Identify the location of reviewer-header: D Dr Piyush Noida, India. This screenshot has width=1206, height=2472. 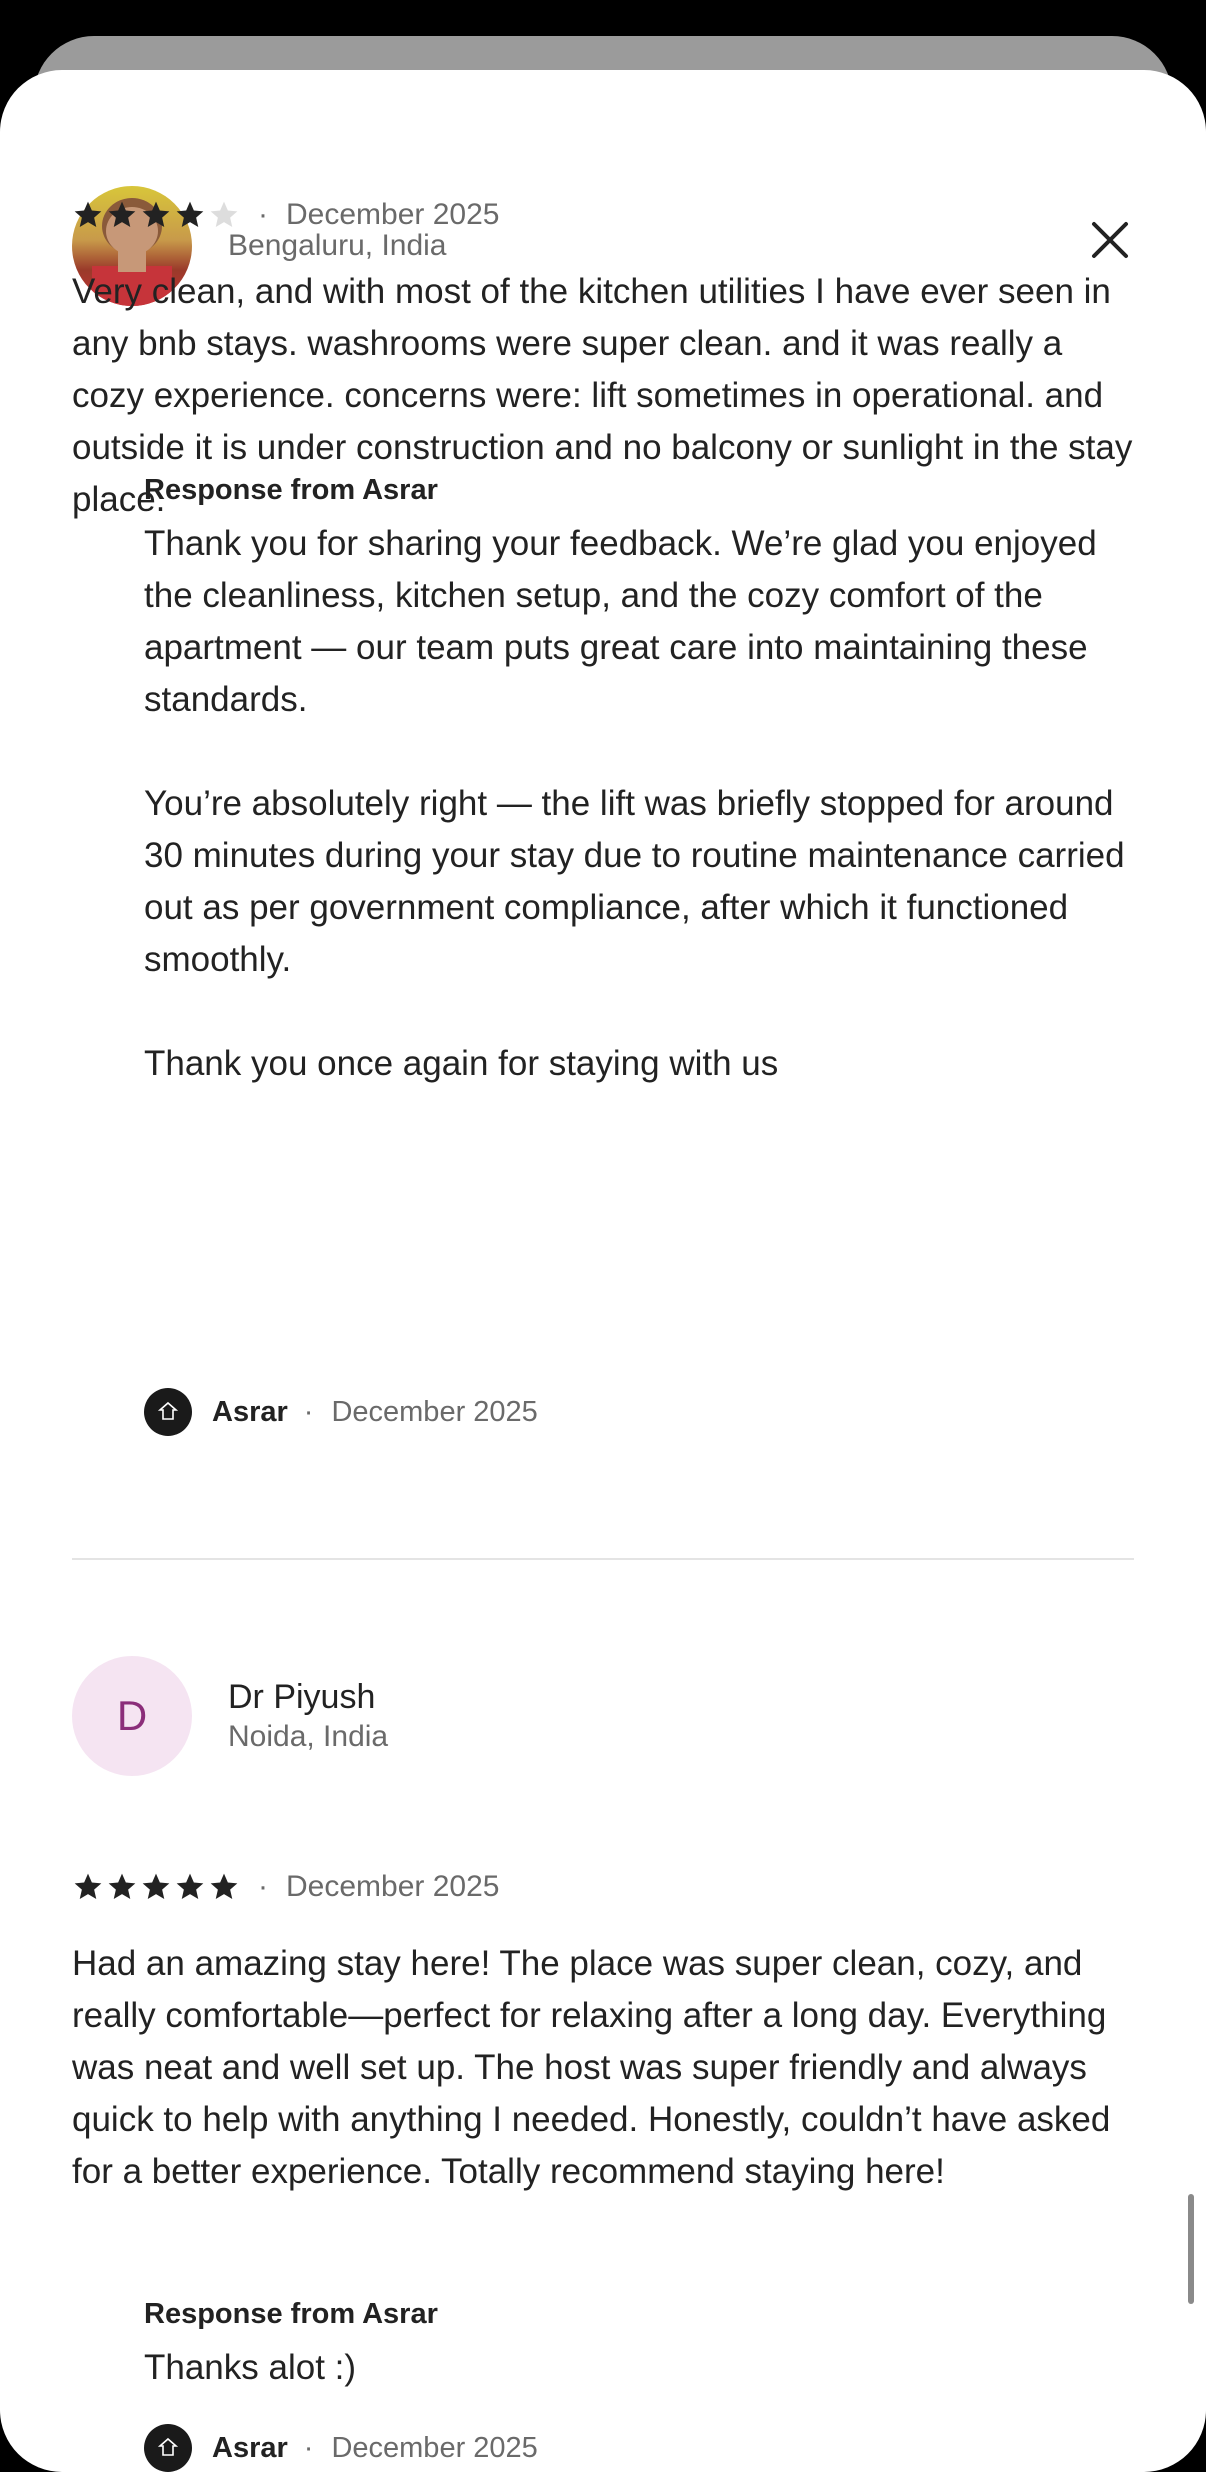
(230, 1716).